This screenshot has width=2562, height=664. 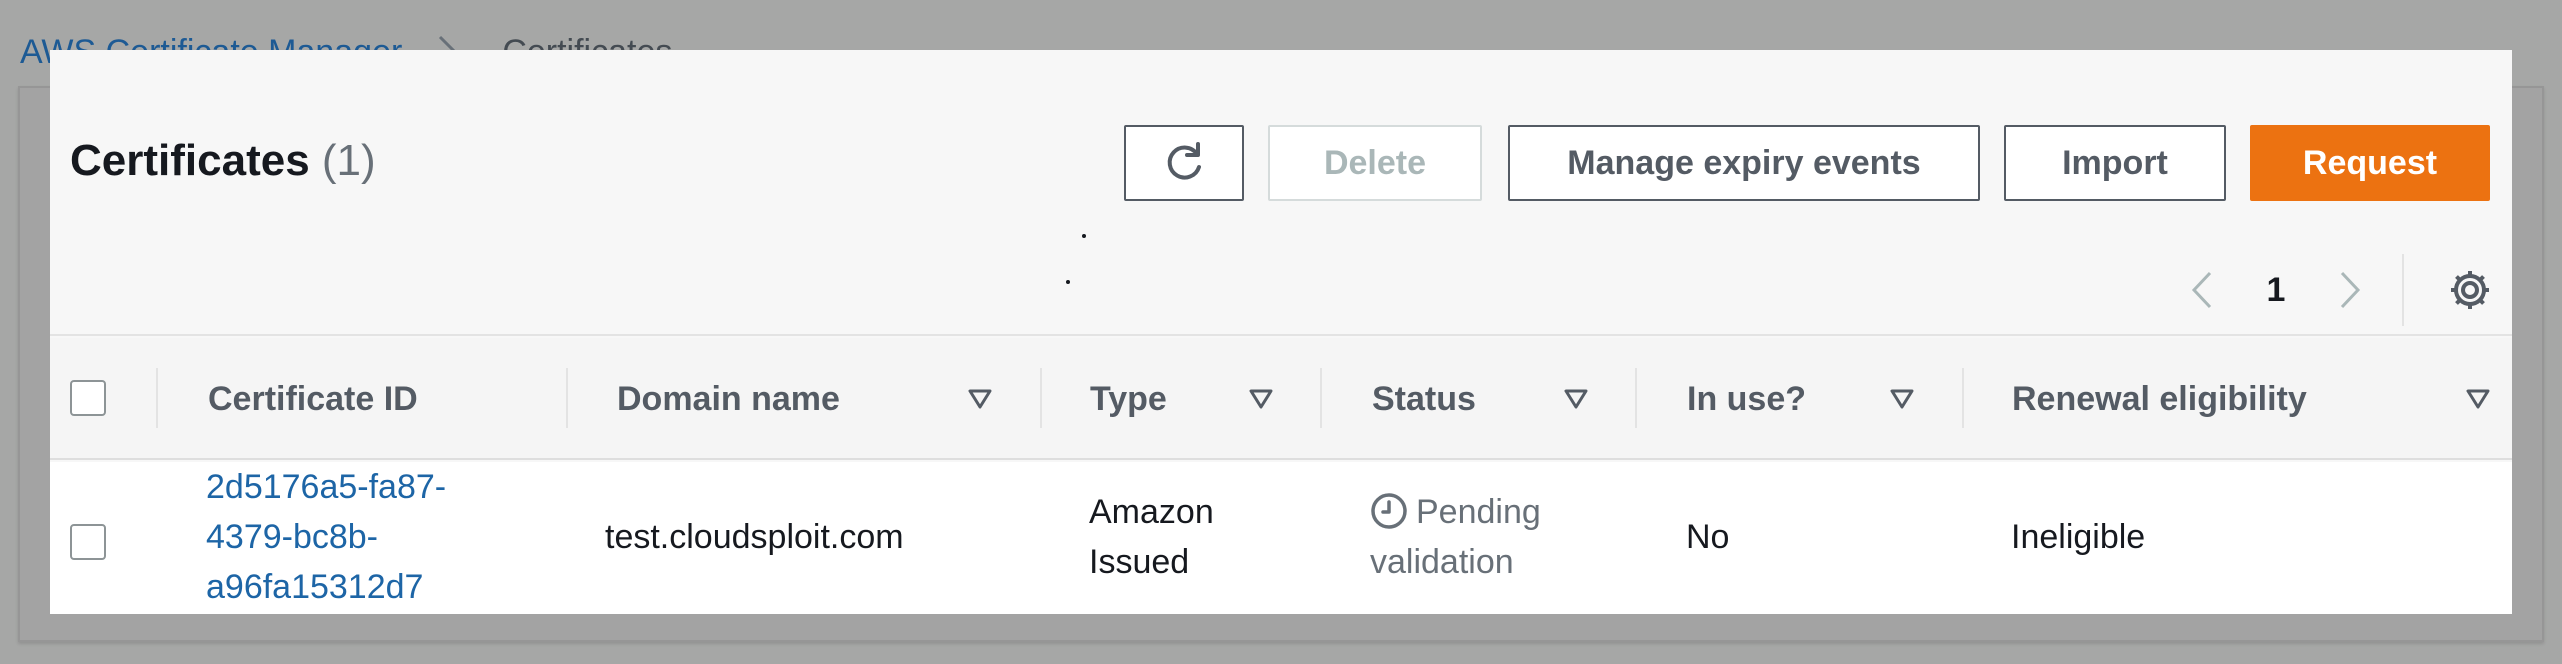 What do you see at coordinates (2115, 163) in the screenshot?
I see `import-button: Import` at bounding box center [2115, 163].